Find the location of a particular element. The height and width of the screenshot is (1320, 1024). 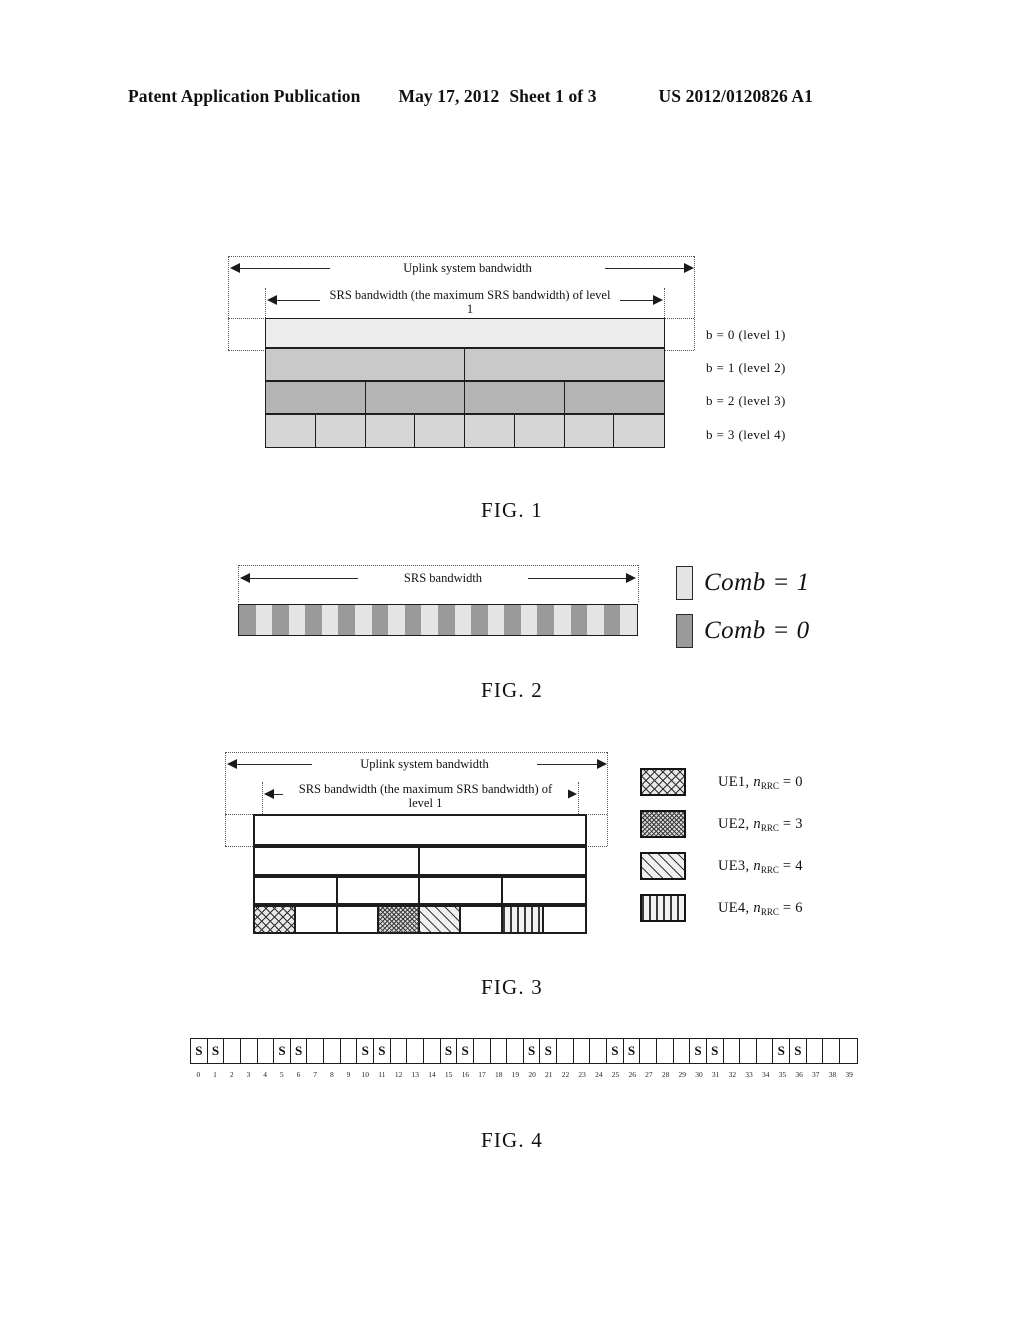

fig4-subframe-index: 17 is located at coordinates (482, 1074).